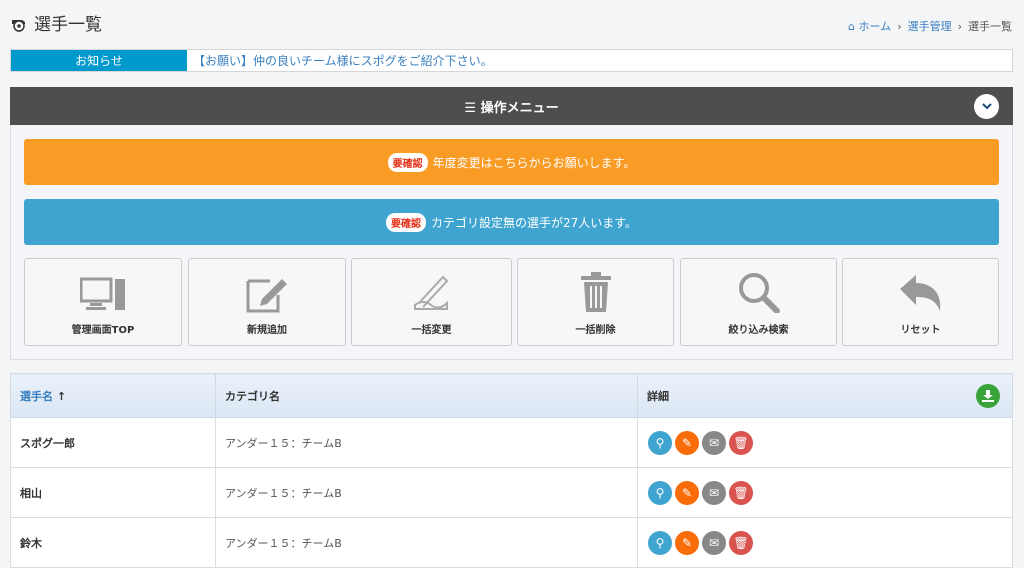  What do you see at coordinates (426, 395) in the screenshot?
I see `column-header-category: カテゴリ名` at bounding box center [426, 395].